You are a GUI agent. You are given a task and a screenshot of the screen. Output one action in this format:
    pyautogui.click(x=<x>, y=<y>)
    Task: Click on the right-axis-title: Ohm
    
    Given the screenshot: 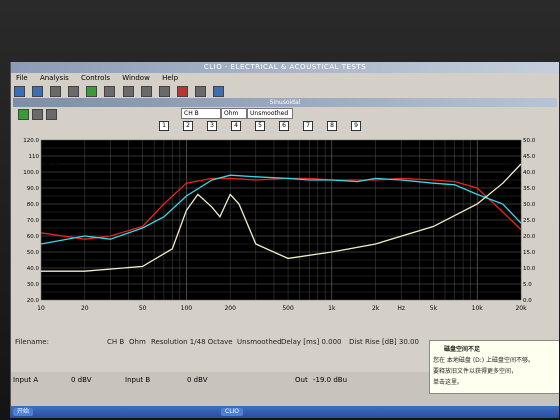 What is the action you would take?
    pyautogui.click(x=510, y=164)
    